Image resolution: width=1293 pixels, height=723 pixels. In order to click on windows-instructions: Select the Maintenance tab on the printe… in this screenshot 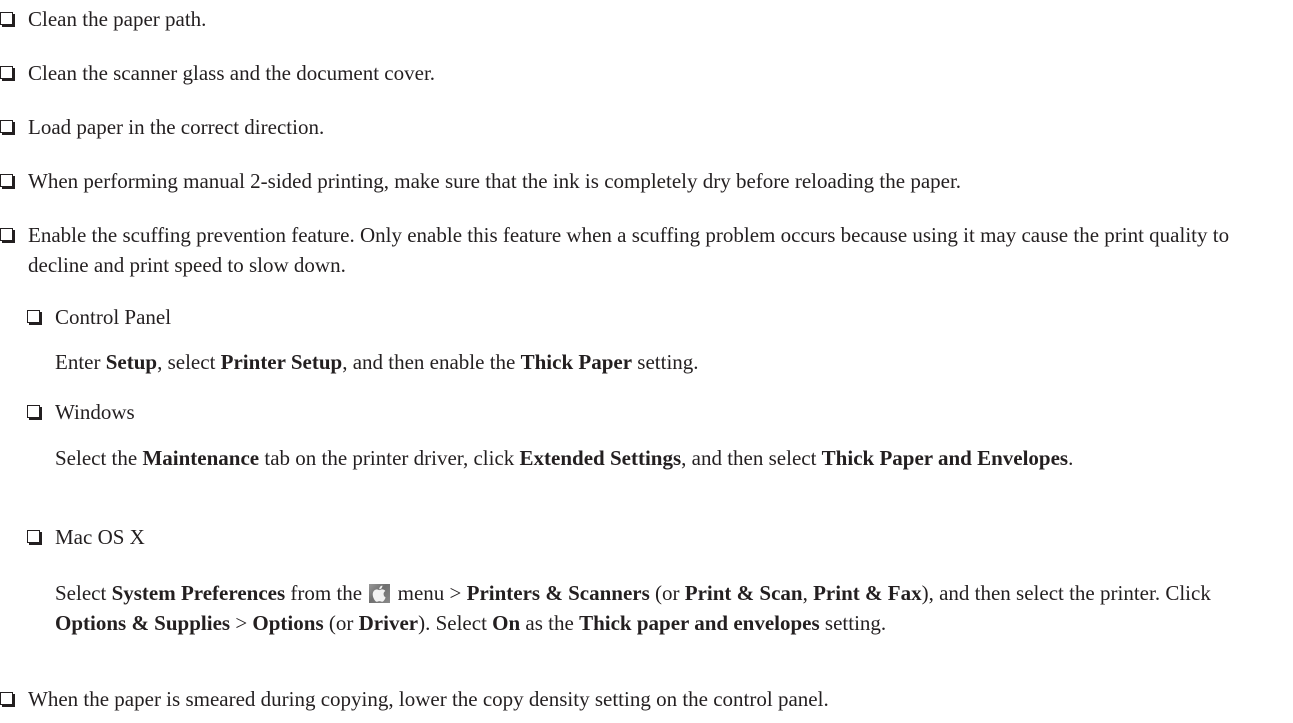, I will do `click(564, 458)`.